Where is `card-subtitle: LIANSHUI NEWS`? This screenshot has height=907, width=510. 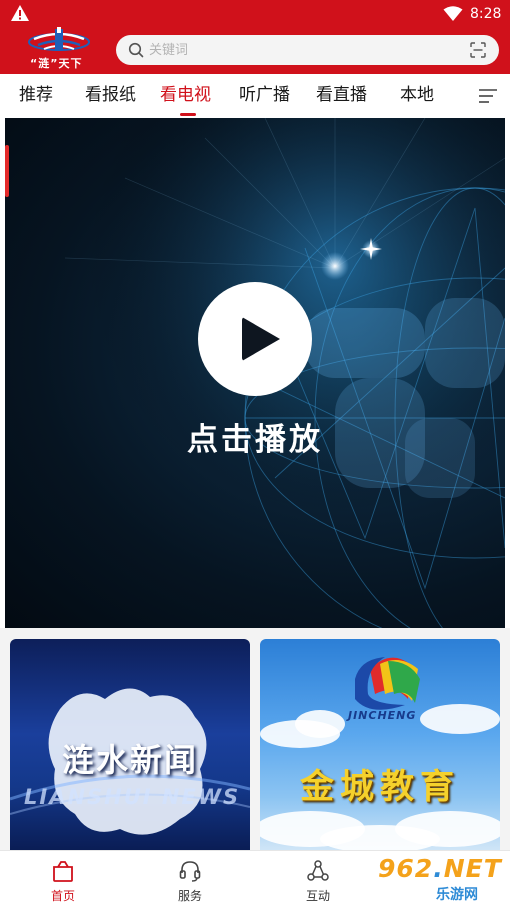 card-subtitle: LIANSHUI NEWS is located at coordinates (132, 797).